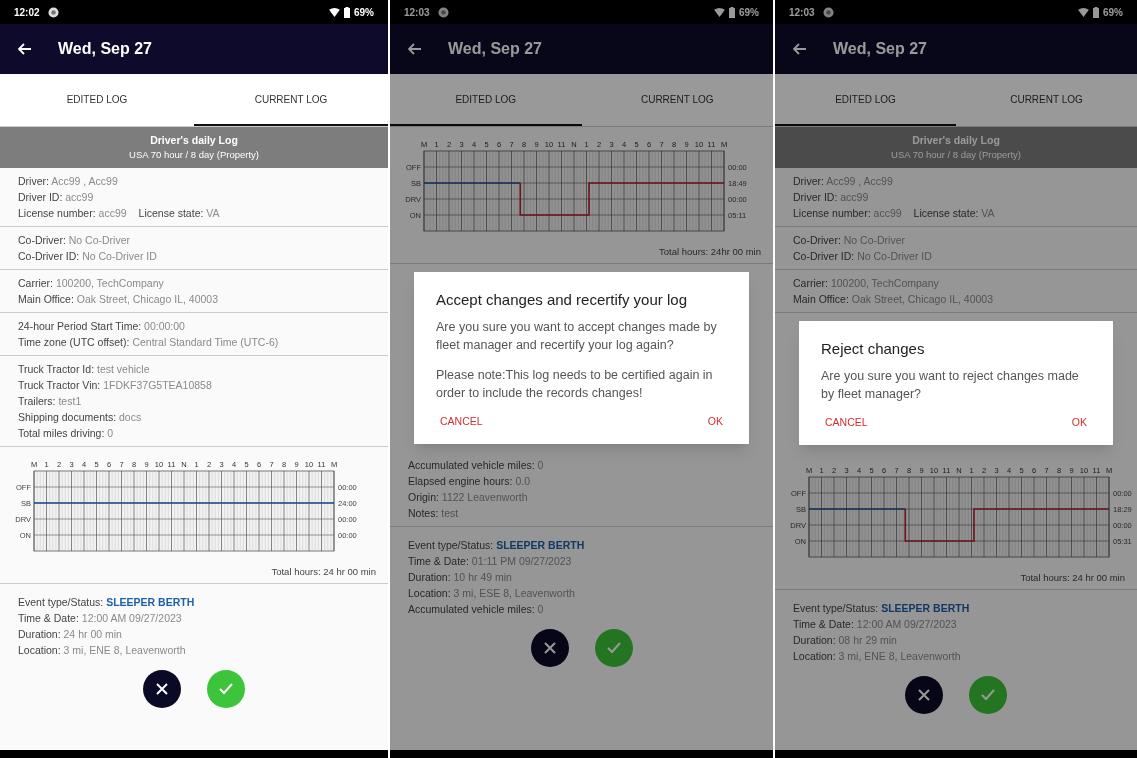  What do you see at coordinates (710, 252) in the screenshot?
I see `total-hours: Total hours: 24hr 00 min` at bounding box center [710, 252].